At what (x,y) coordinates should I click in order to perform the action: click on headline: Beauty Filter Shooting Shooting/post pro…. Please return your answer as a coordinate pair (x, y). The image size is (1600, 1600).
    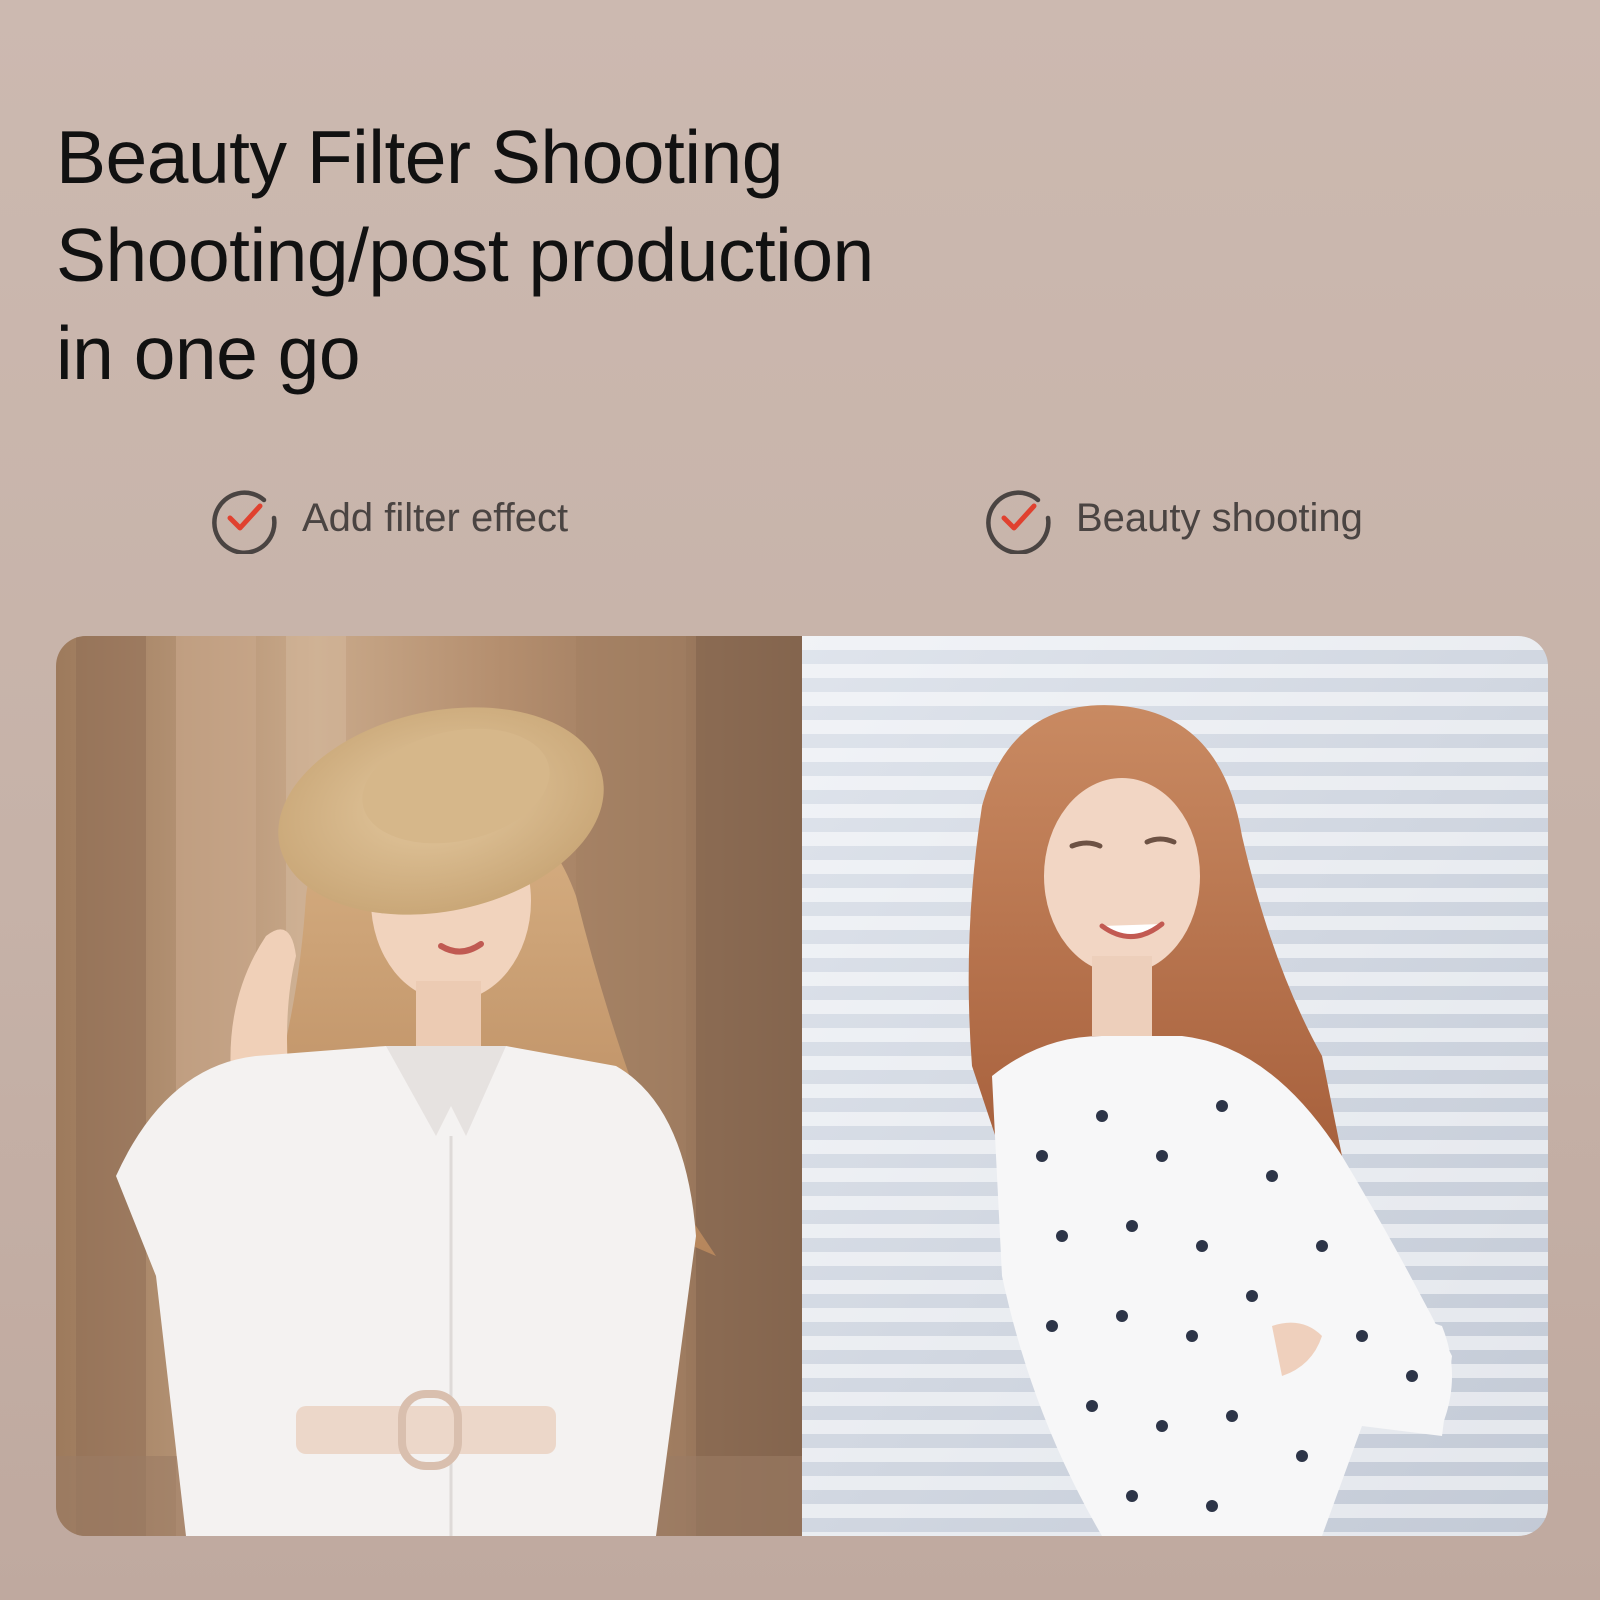
    Looking at the image, I should click on (465, 255).